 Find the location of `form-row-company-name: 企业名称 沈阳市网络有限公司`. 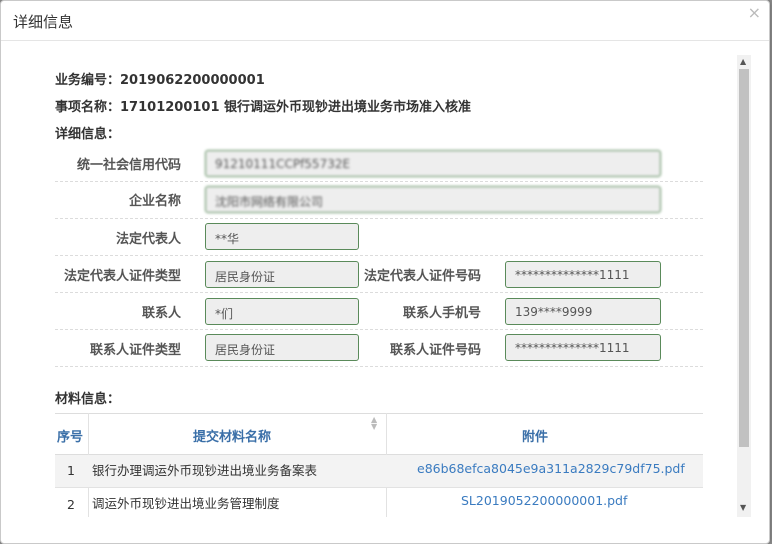

form-row-company-name: 企业名称 沈阳市网络有限公司 is located at coordinates (379, 200).